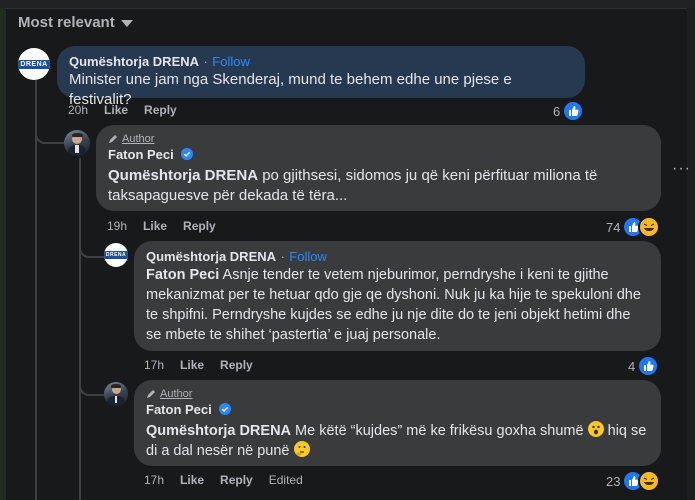 This screenshot has width=695, height=500. Describe the element at coordinates (613, 227) in the screenshot. I see `reaction-count: 74` at that location.